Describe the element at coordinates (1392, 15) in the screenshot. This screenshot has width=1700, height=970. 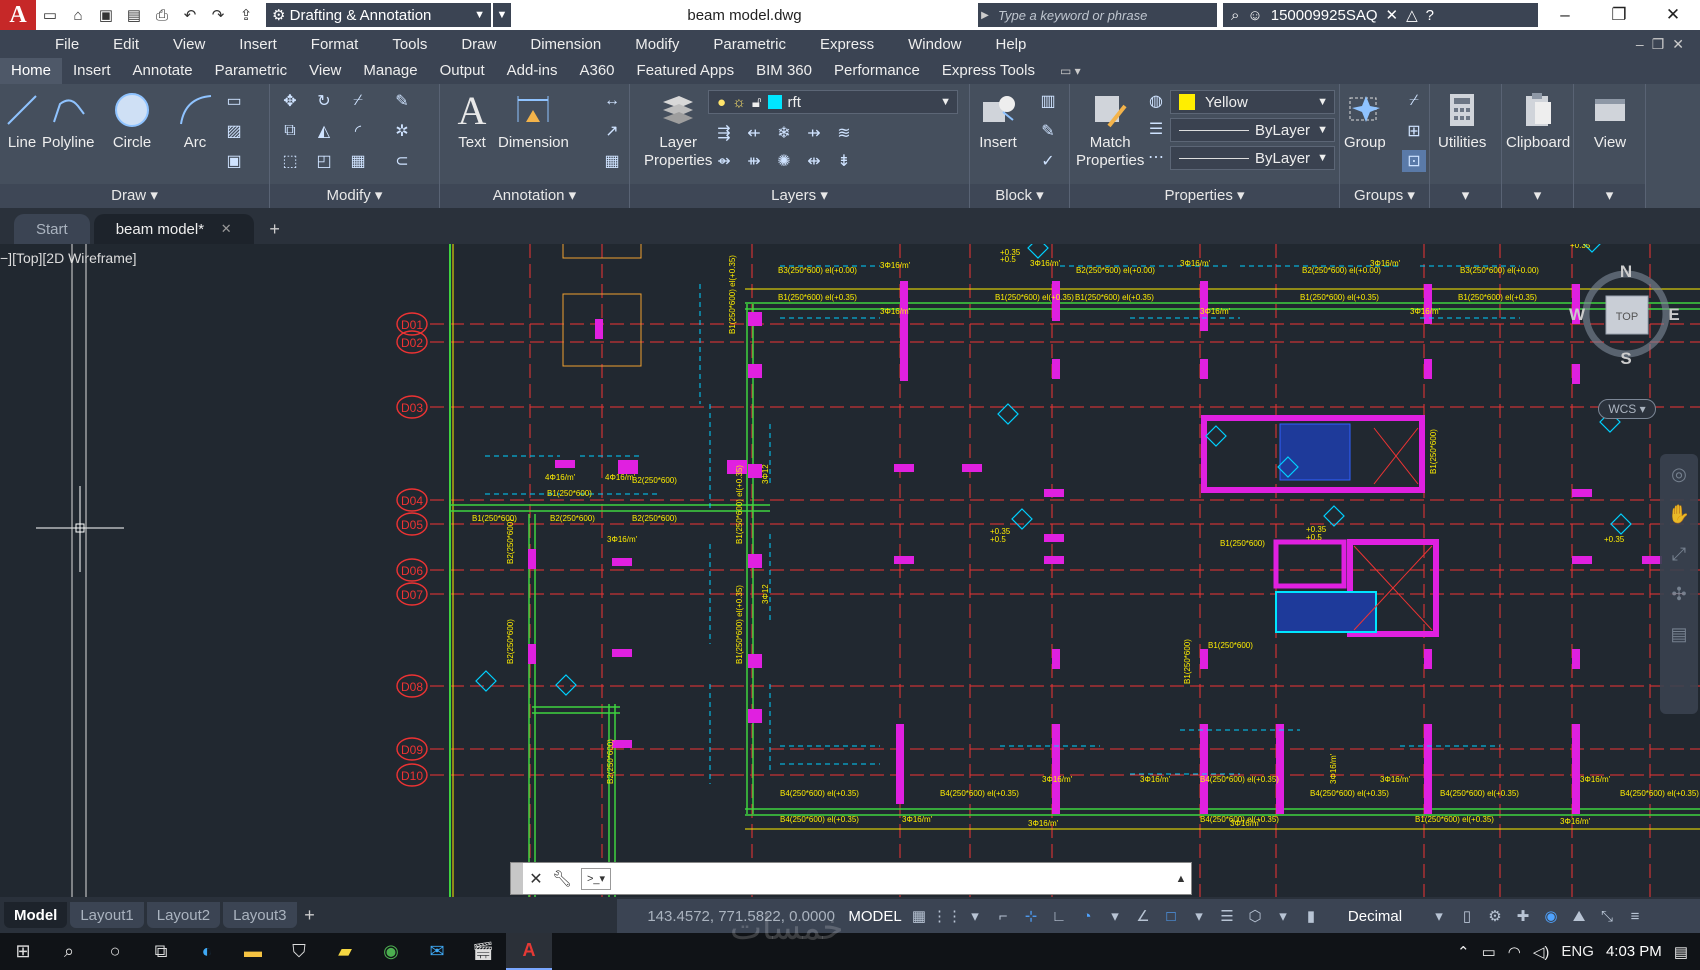
I see `exchange-icon: ✕` at that location.